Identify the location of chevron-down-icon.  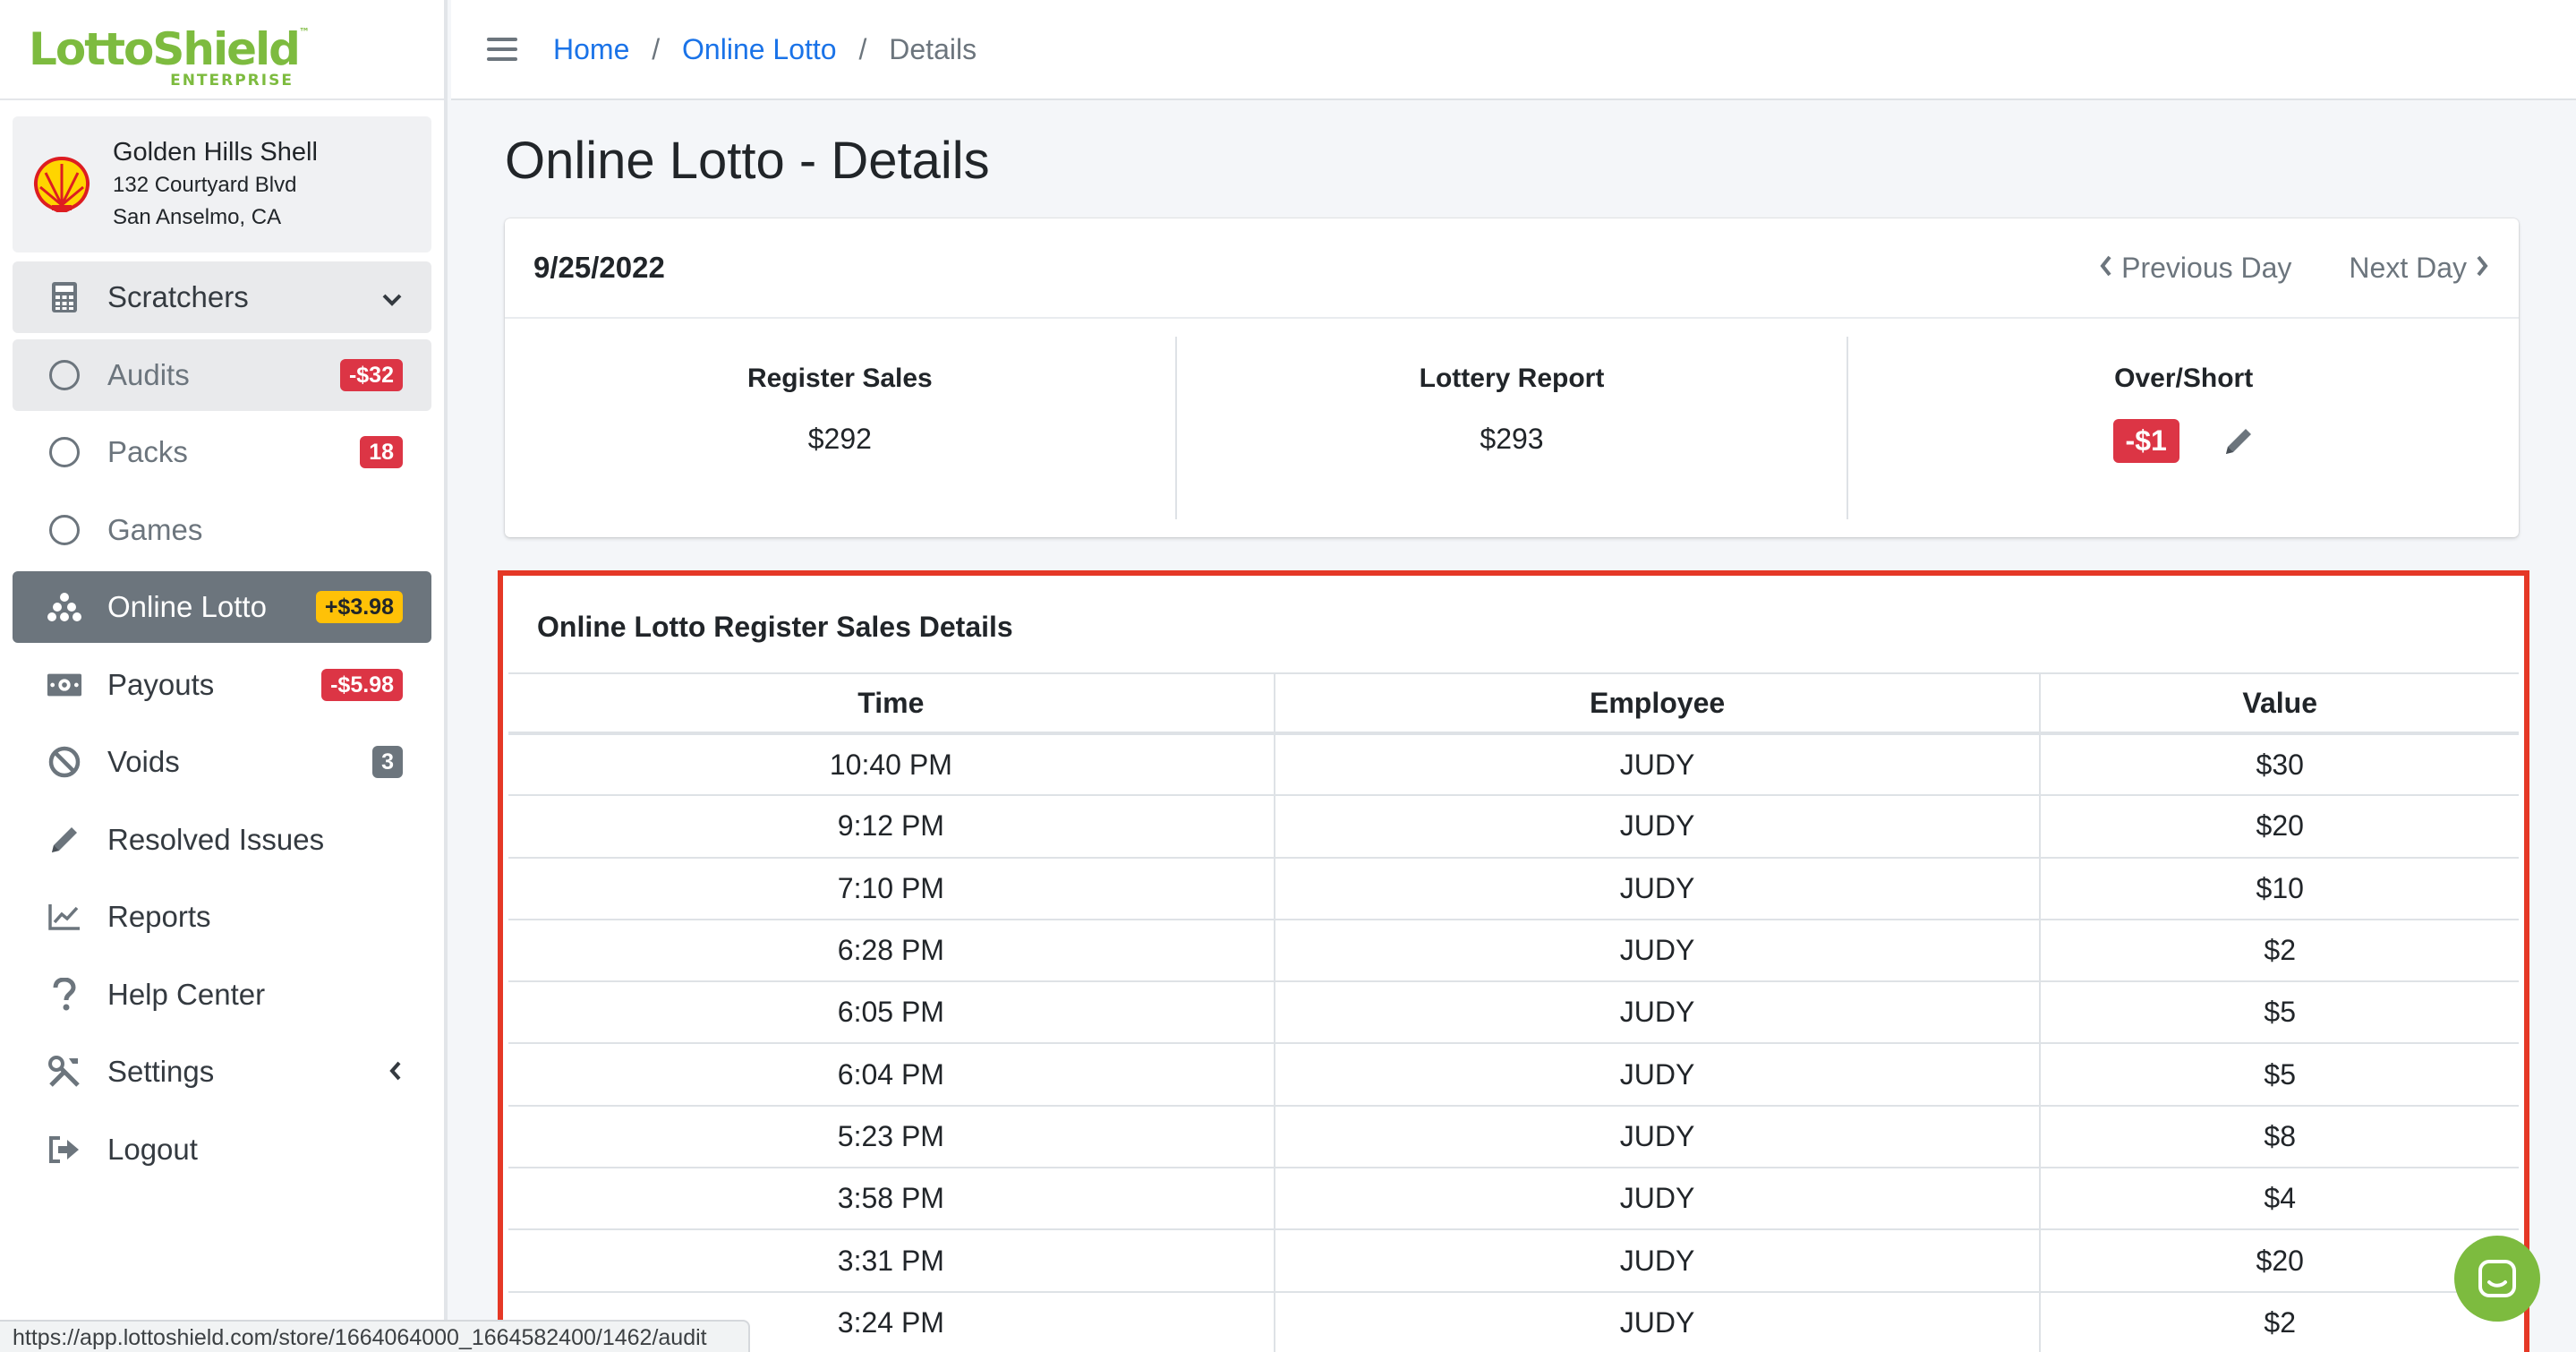
(392, 297).